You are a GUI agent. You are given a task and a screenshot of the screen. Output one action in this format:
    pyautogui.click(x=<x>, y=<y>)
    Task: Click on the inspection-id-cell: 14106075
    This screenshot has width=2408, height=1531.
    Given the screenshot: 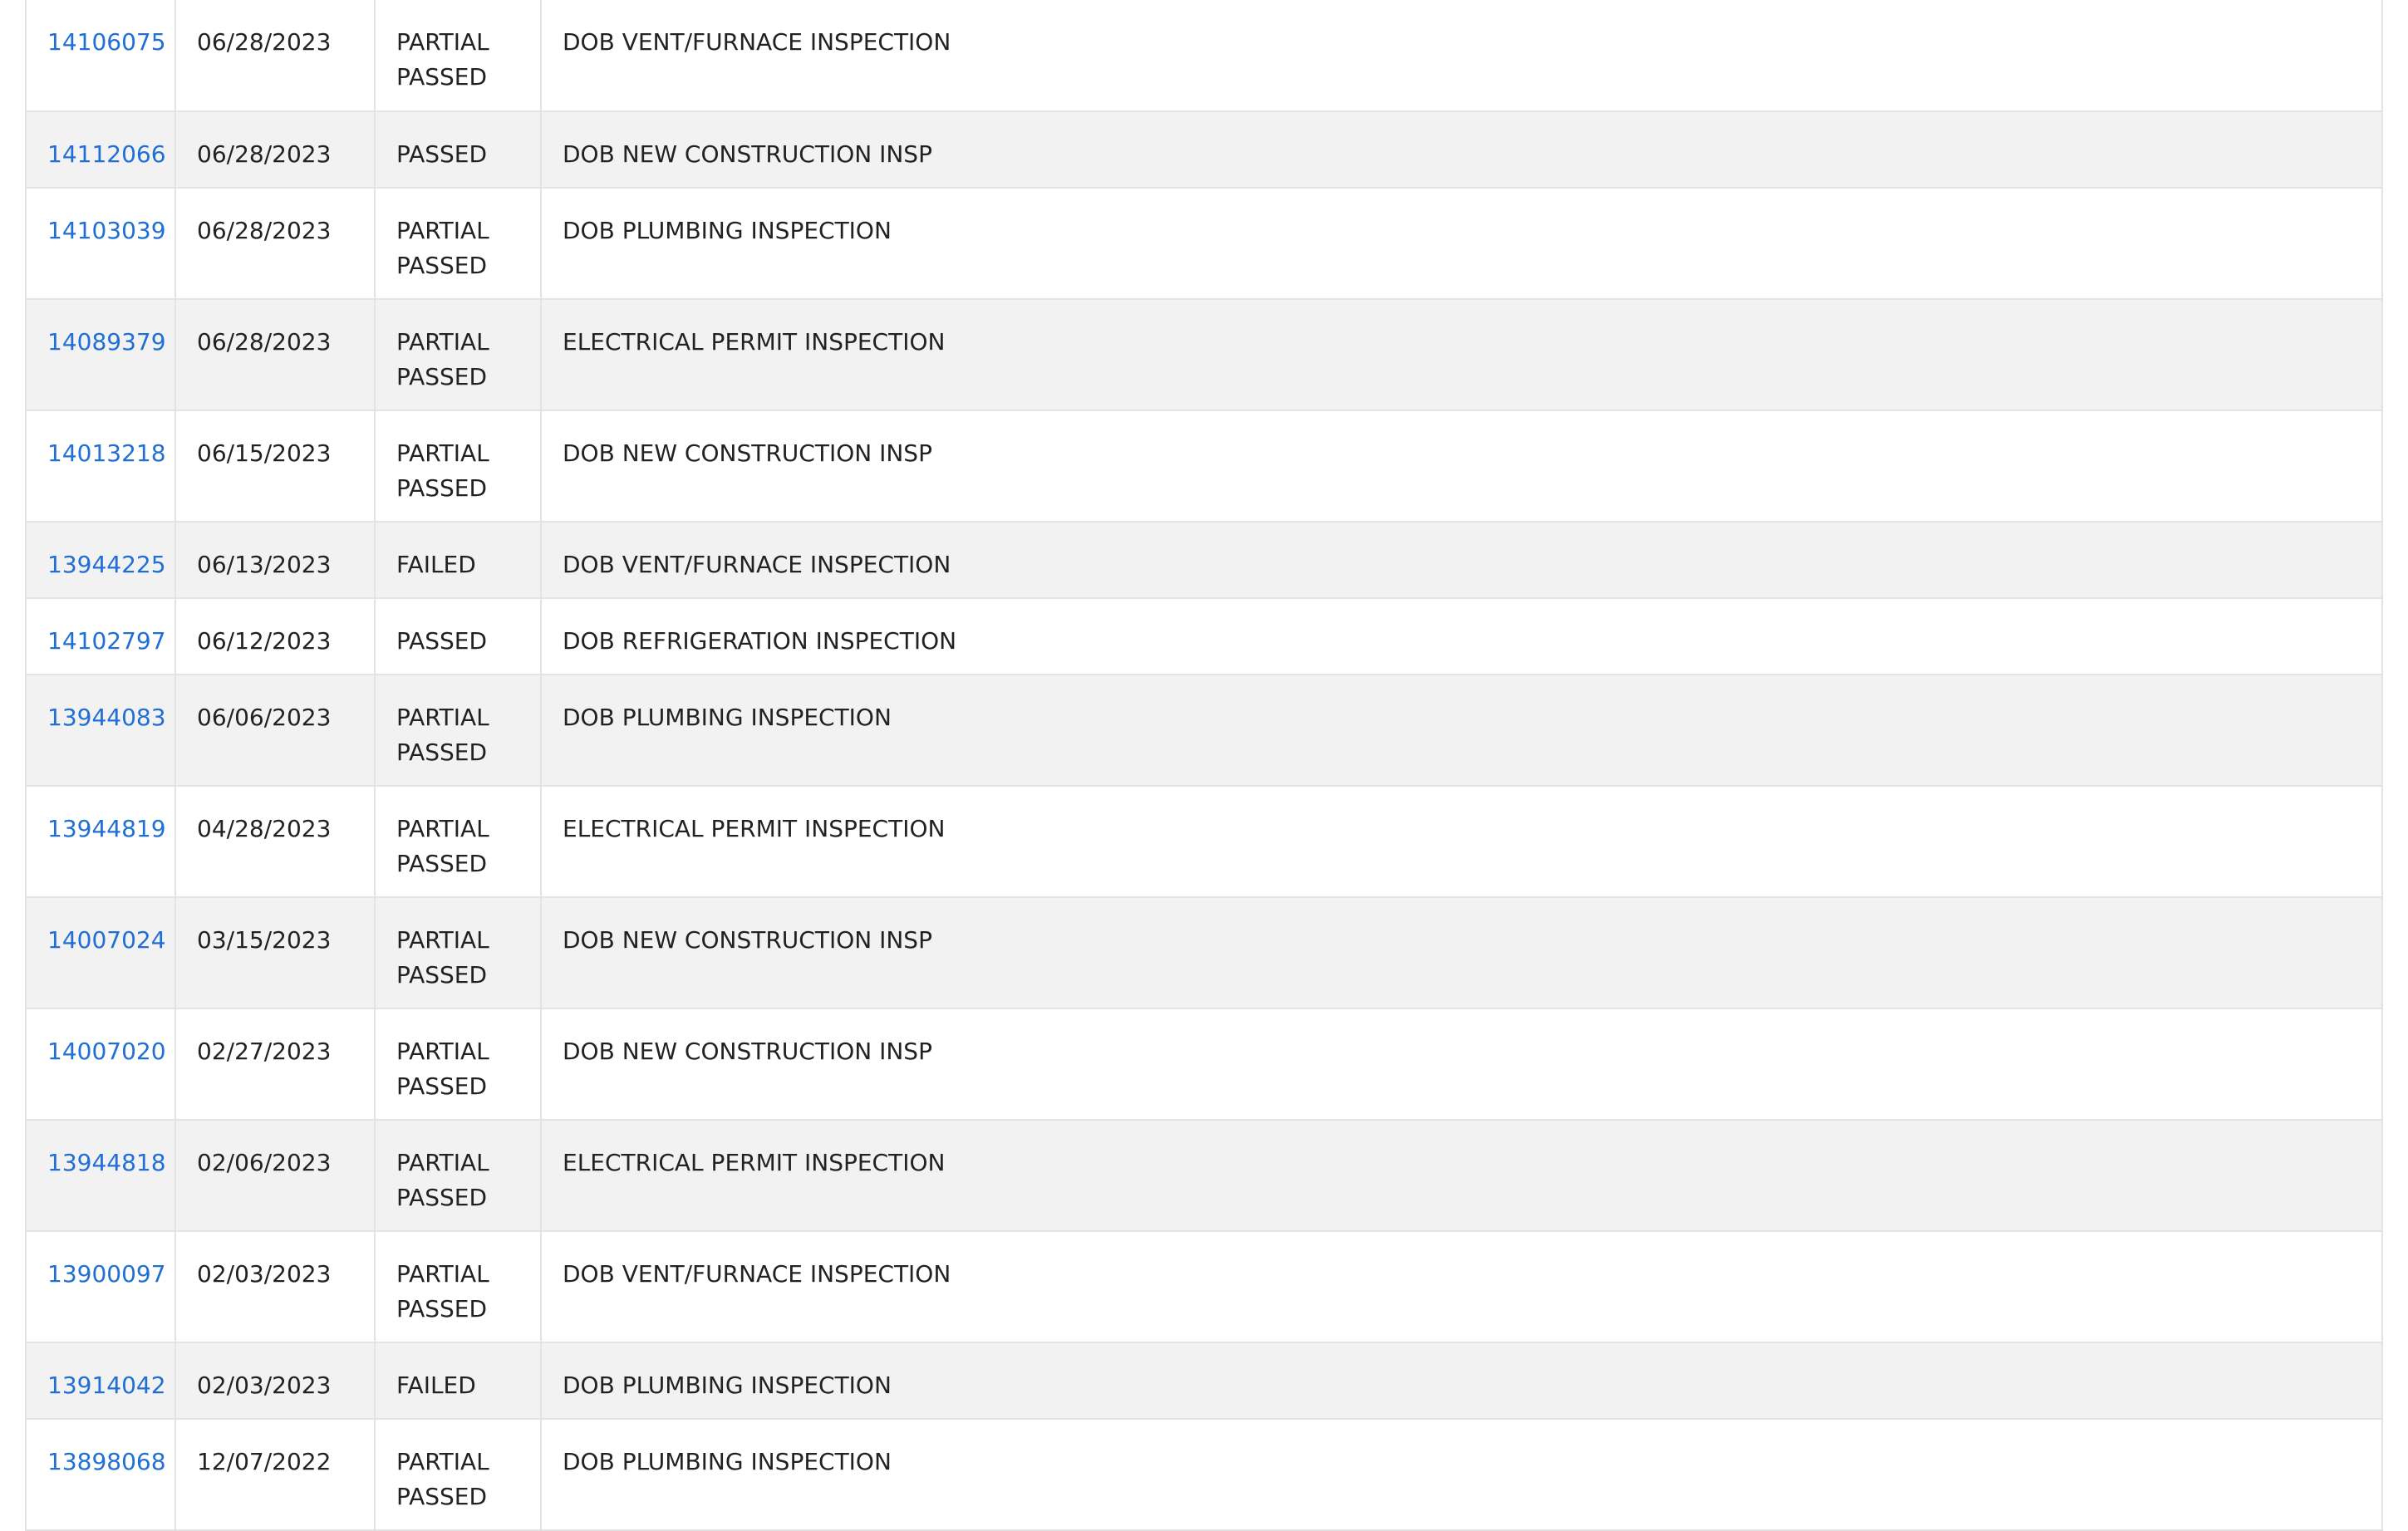 What is the action you would take?
    pyautogui.click(x=100, y=56)
    